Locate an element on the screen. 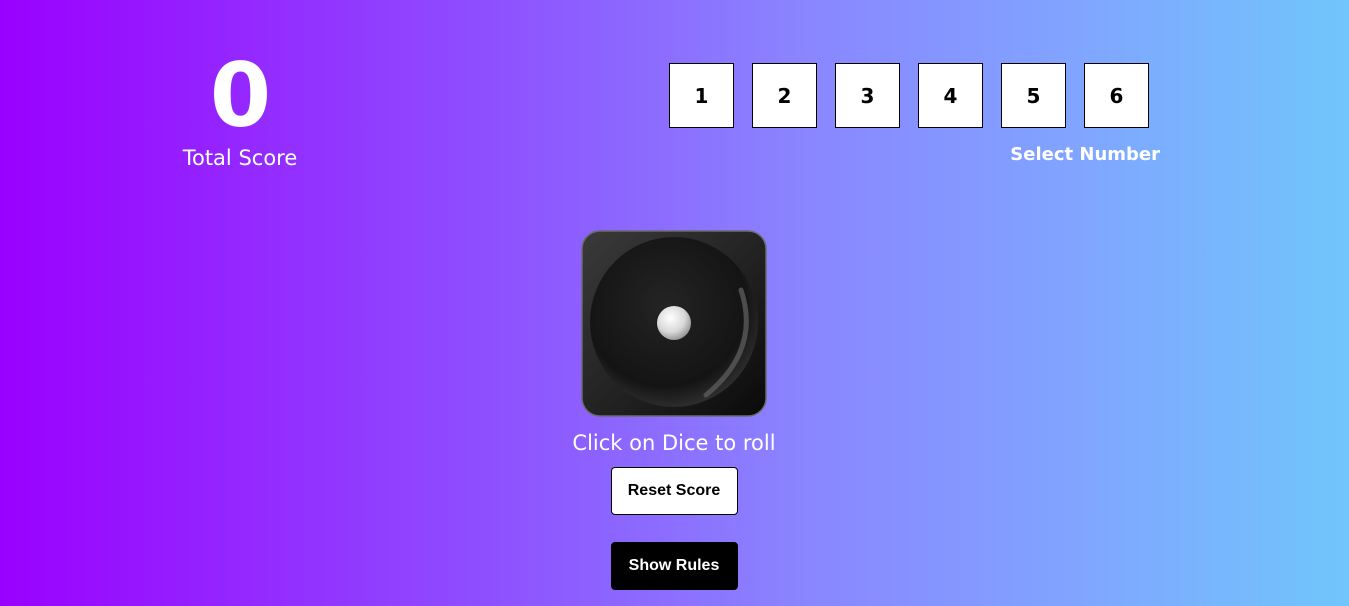  total-score-label: Total Score is located at coordinates (240, 158).